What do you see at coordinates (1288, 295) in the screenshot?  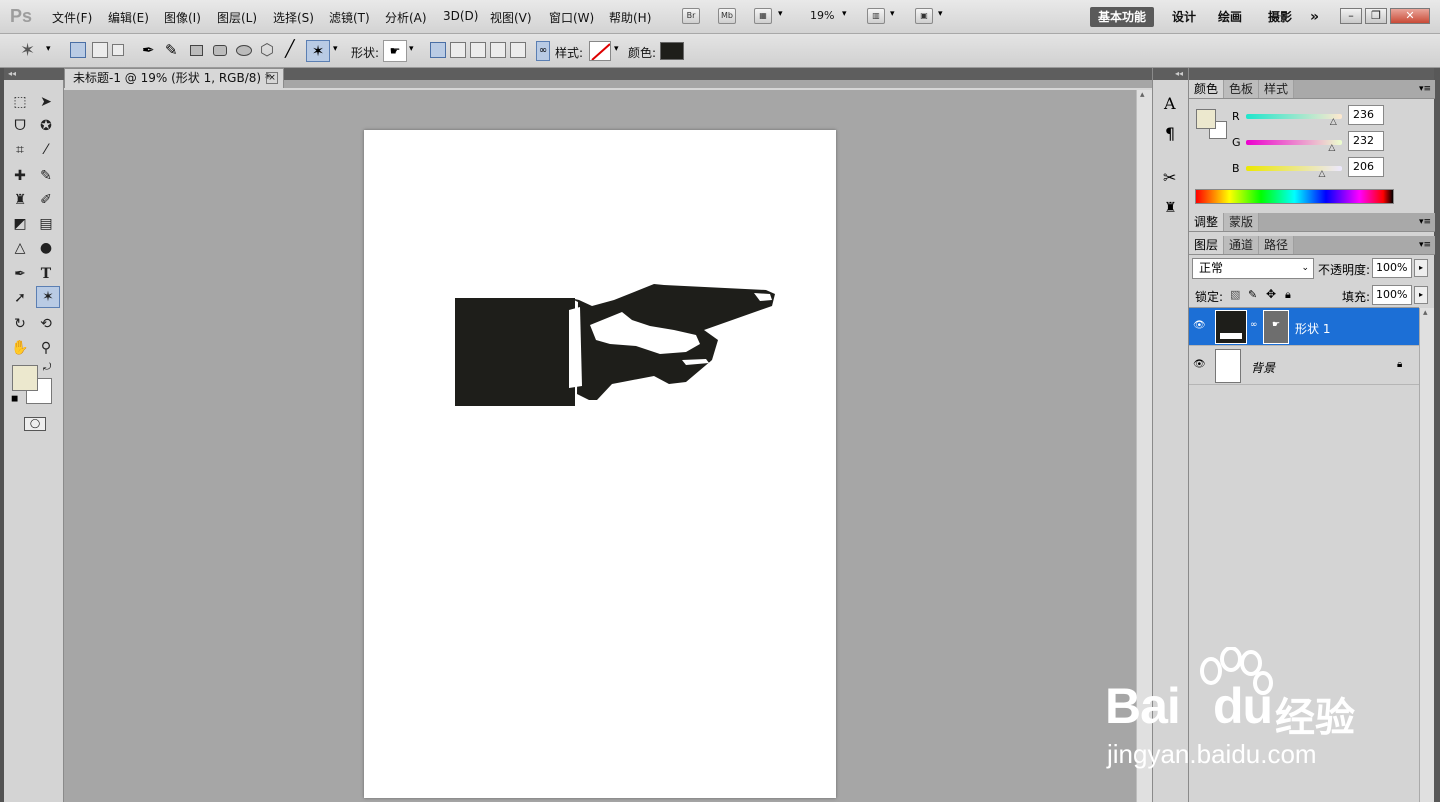 I see `lock-all-icon: 🔒︎` at bounding box center [1288, 295].